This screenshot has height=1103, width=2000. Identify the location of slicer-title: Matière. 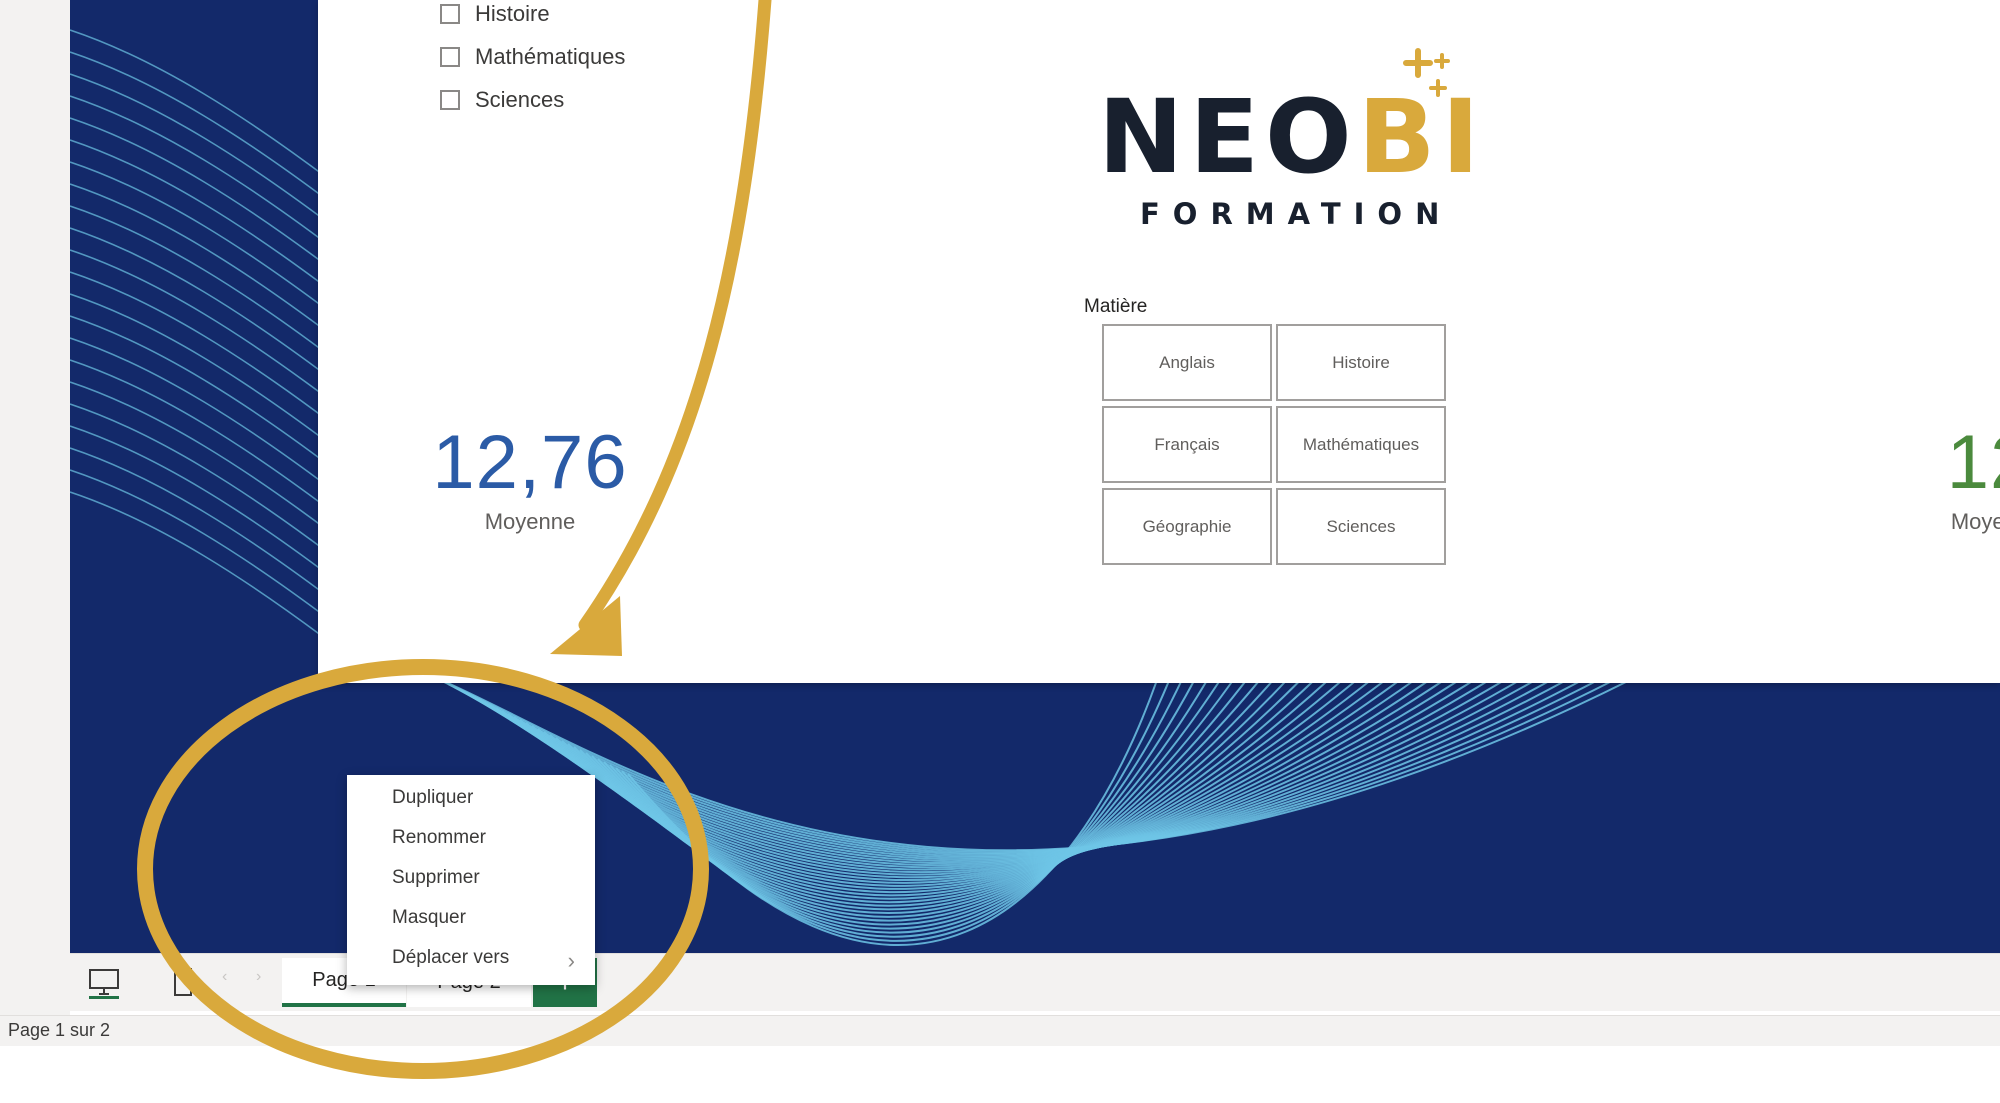
(1116, 306).